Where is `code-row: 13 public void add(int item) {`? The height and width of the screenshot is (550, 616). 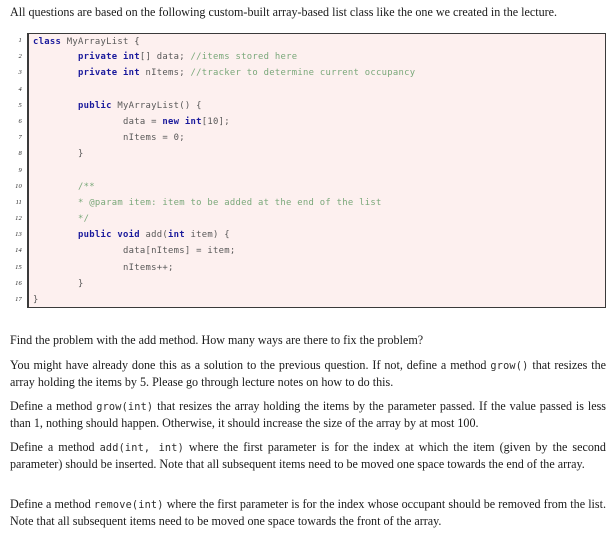
code-row: 13 public void add(int item) { is located at coordinates (308, 235).